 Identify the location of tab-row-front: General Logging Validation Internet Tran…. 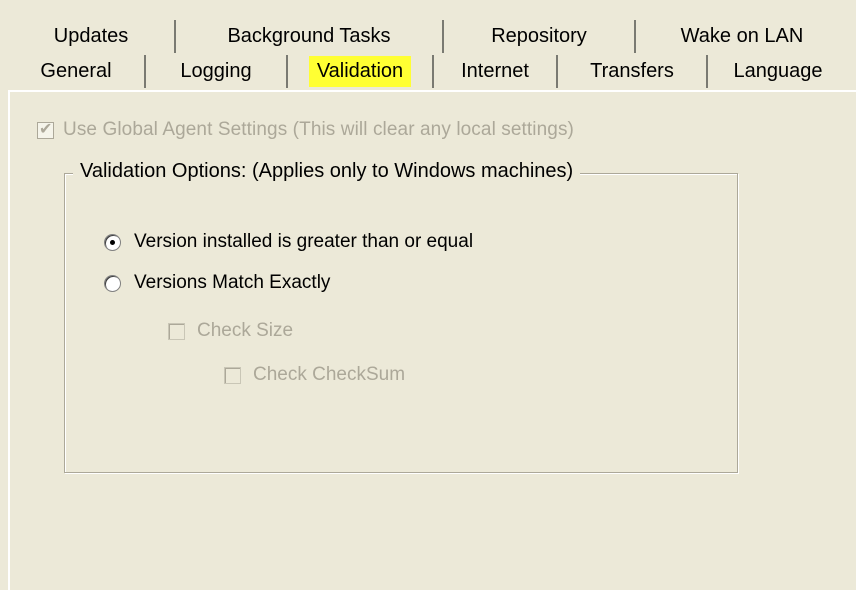
(432, 71).